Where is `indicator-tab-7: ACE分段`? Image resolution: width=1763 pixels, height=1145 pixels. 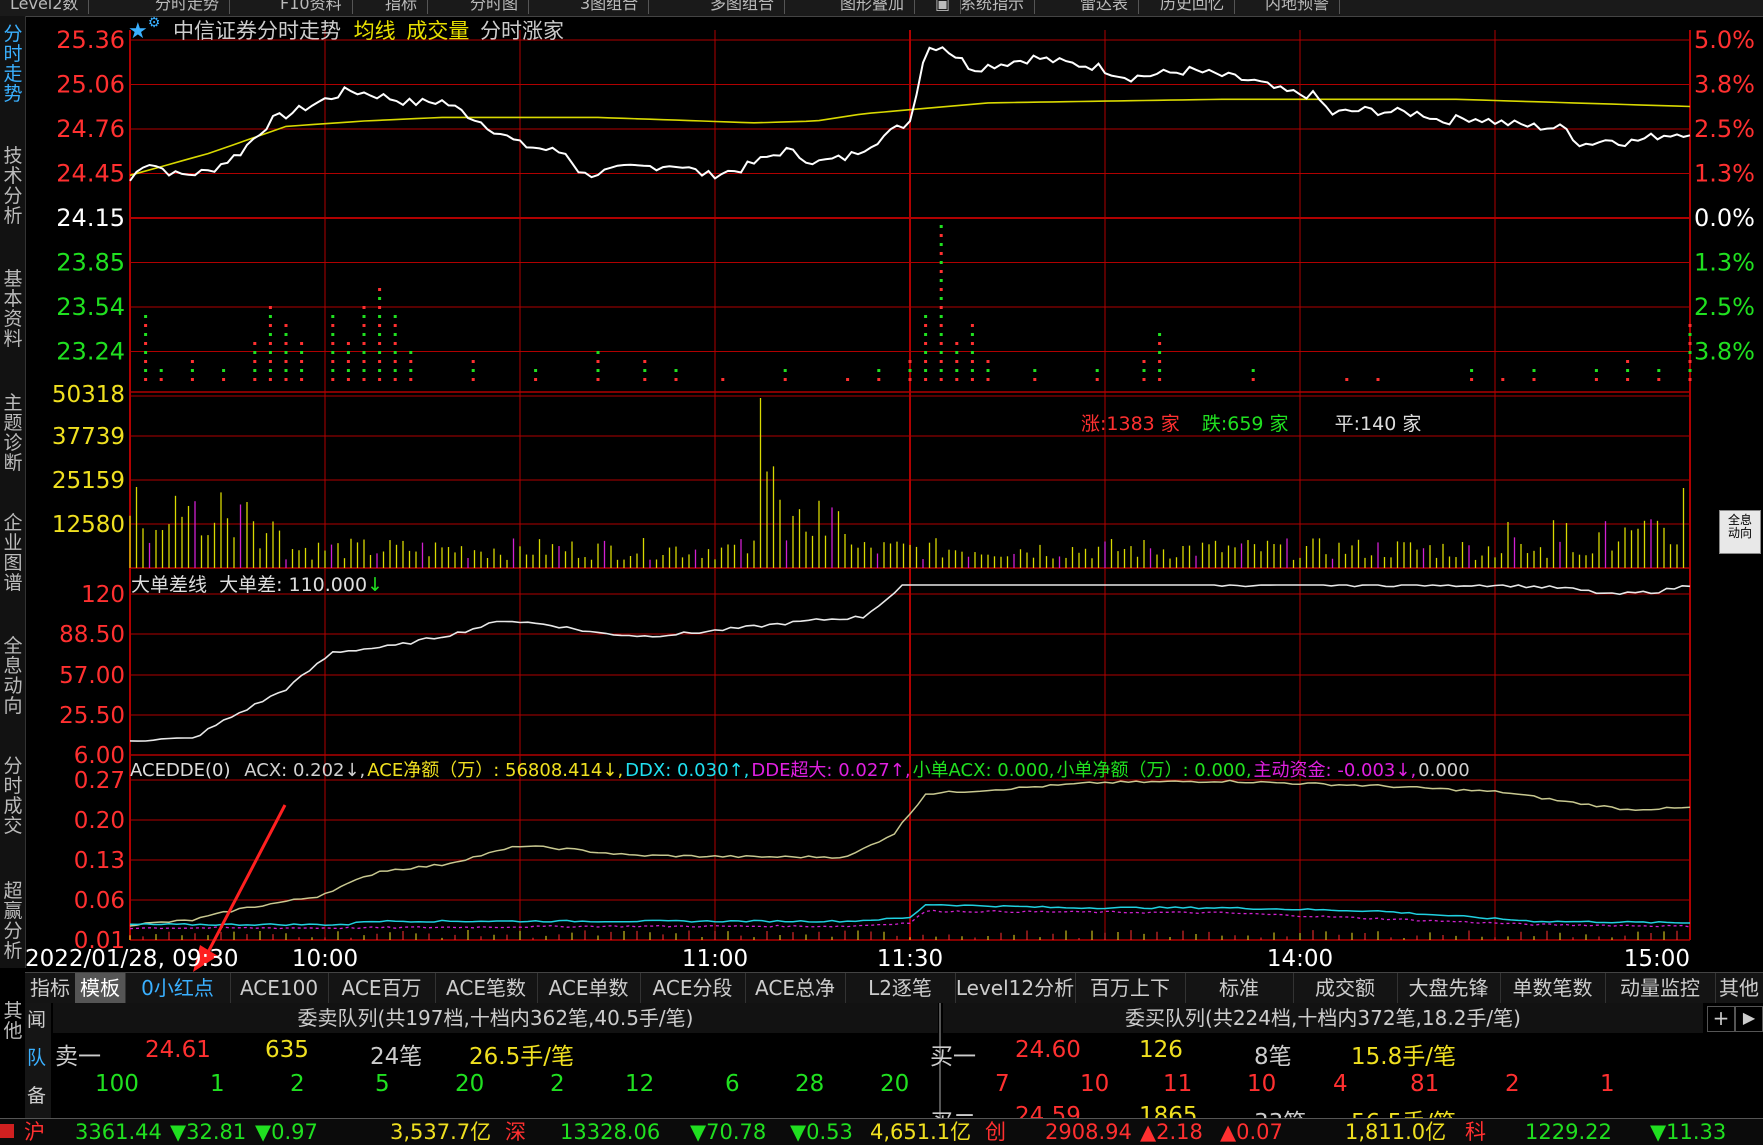 indicator-tab-7: ACE分段 is located at coordinates (693, 988).